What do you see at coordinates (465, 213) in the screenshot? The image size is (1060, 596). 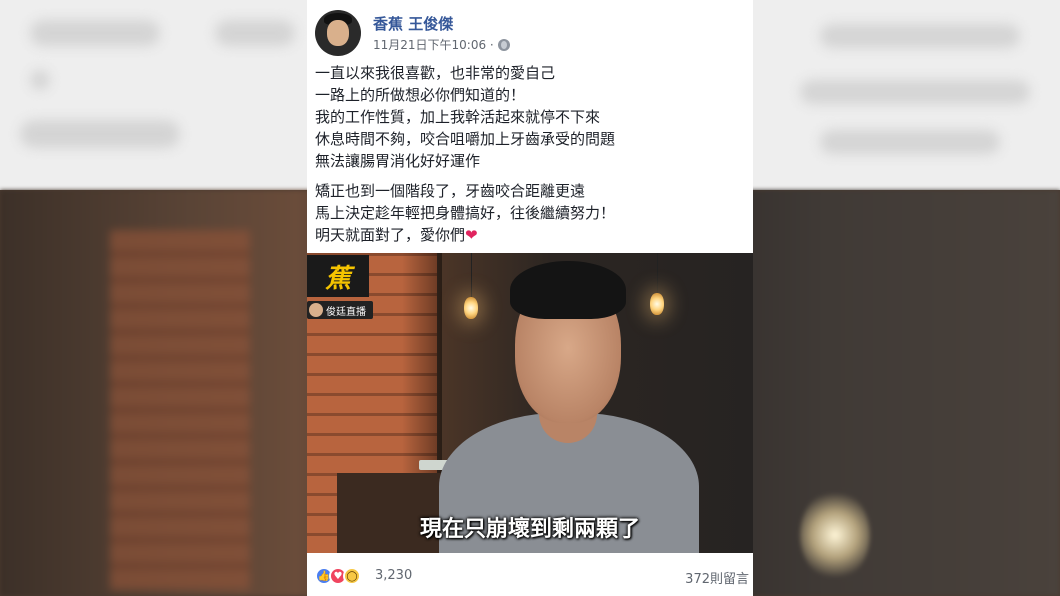 I see `post-line: 馬上決定趁年輕把身體搞好，往後繼續努力！` at bounding box center [465, 213].